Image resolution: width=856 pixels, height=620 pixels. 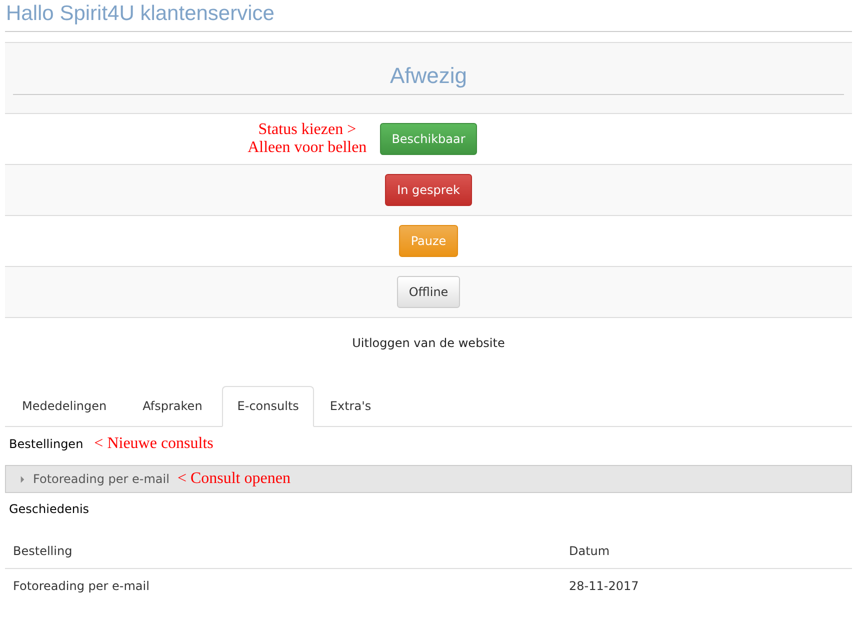 I want to click on tab: Mededelingen, so click(x=64, y=406).